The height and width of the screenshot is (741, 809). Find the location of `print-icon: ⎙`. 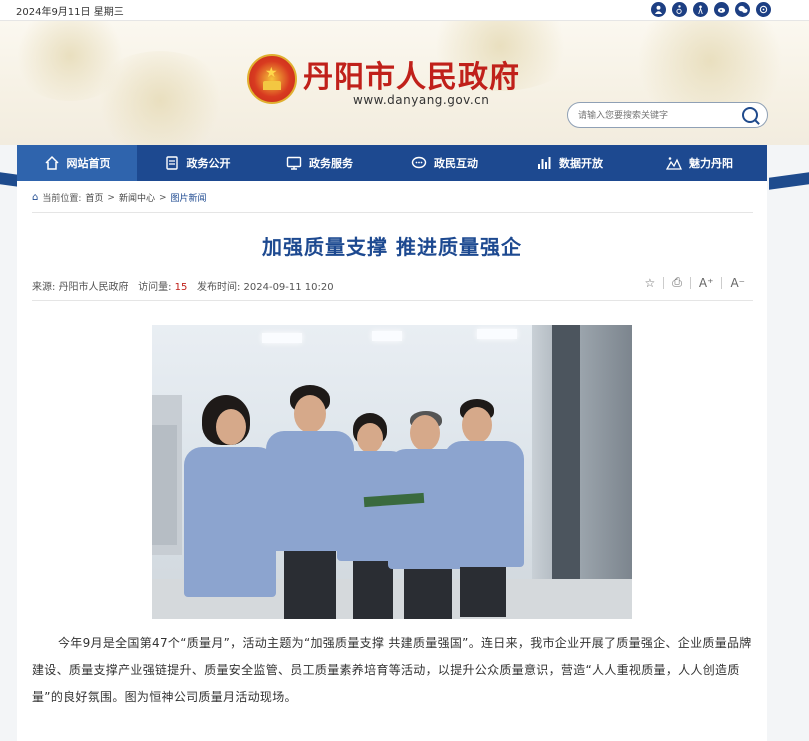

print-icon: ⎙ is located at coordinates (677, 282).